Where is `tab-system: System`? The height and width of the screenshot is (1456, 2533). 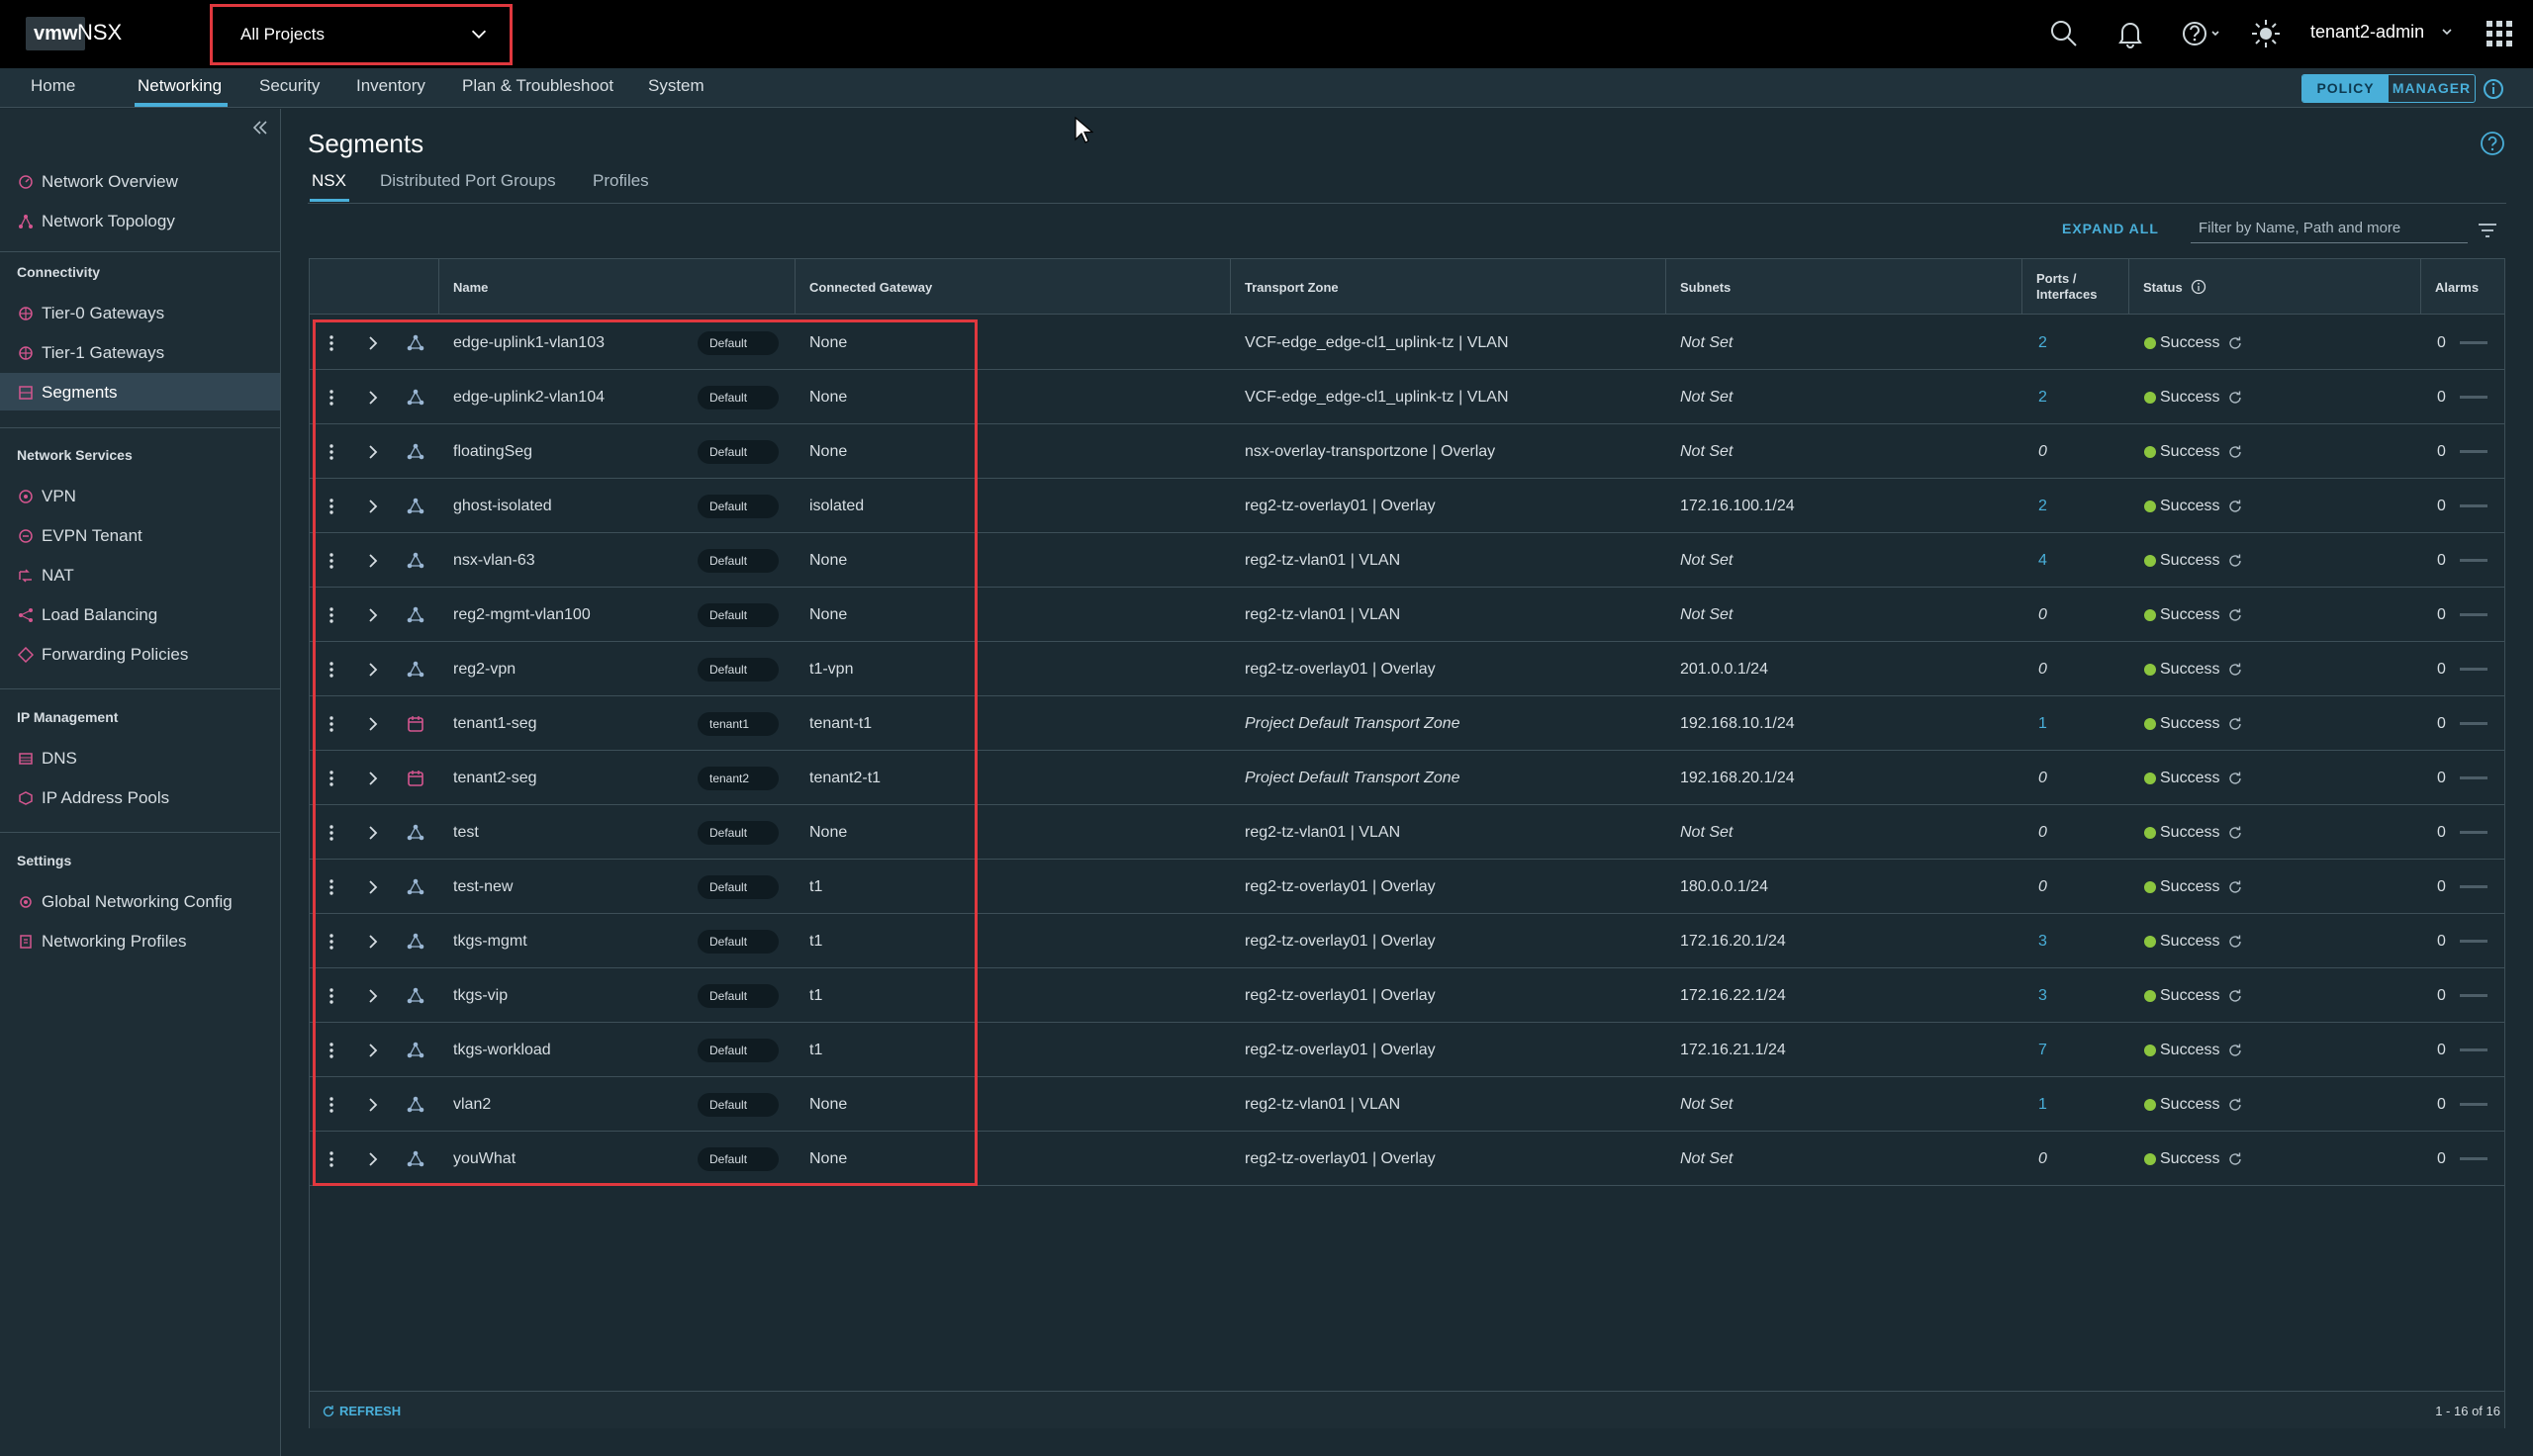 tab-system: System is located at coordinates (676, 86).